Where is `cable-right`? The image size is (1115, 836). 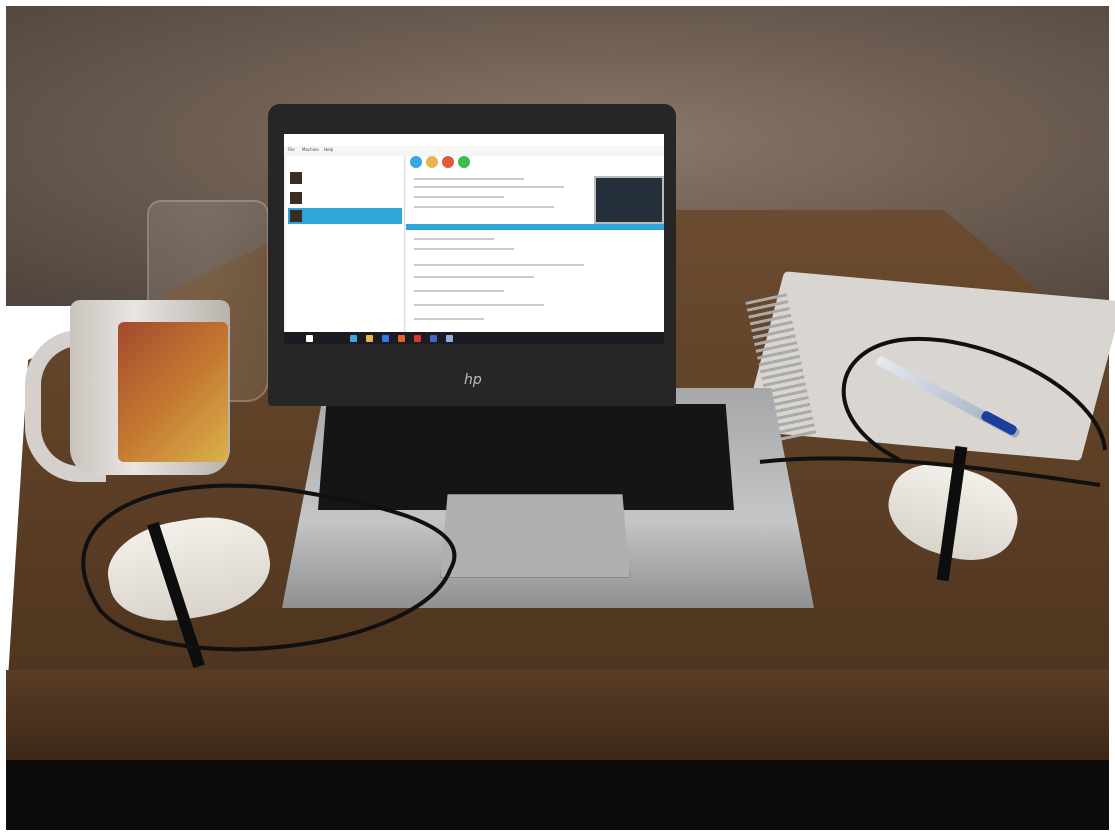 cable-right is located at coordinates (933, 411).